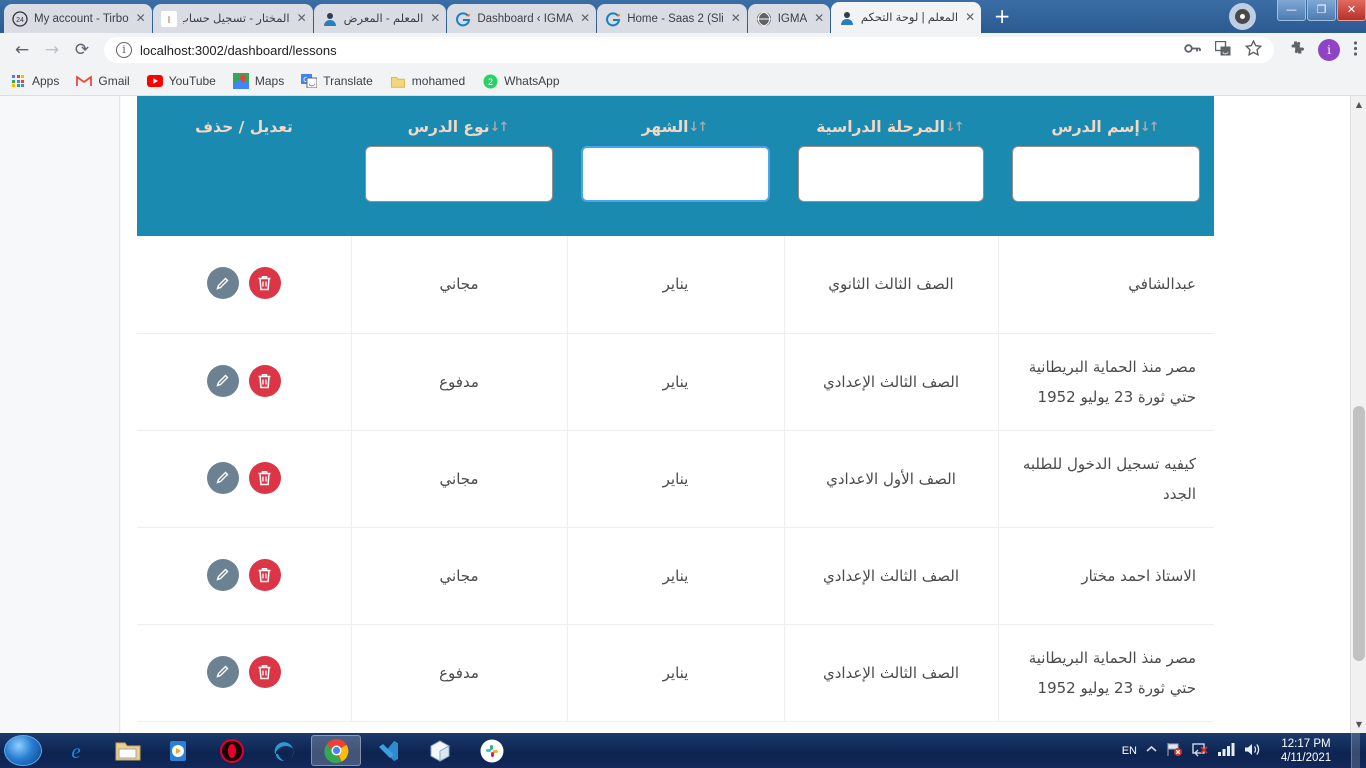 This screenshot has height=768, width=1366. I want to click on browser-tab: Dashboard ‹ IGMA ✕, so click(522, 18).